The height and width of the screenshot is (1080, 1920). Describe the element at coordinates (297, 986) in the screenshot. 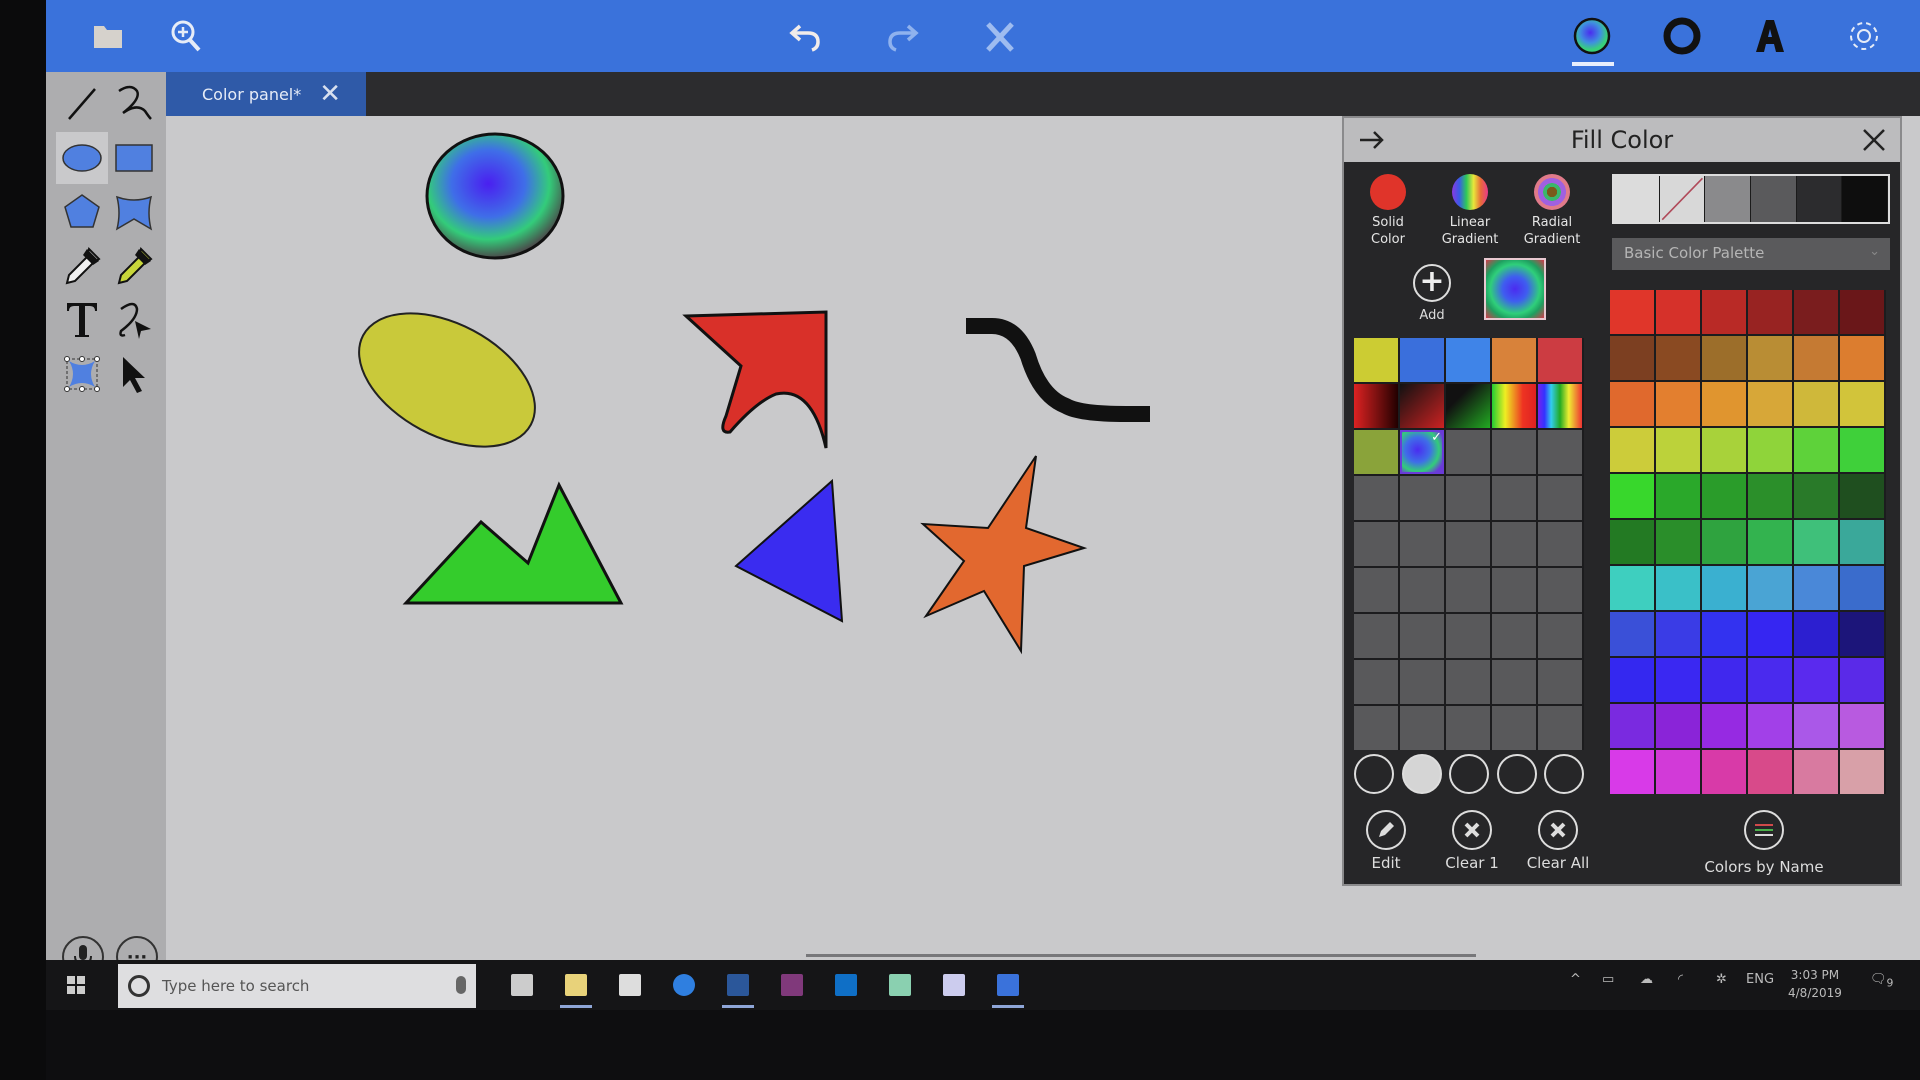

I see `taskbar-search: Type here to search` at that location.